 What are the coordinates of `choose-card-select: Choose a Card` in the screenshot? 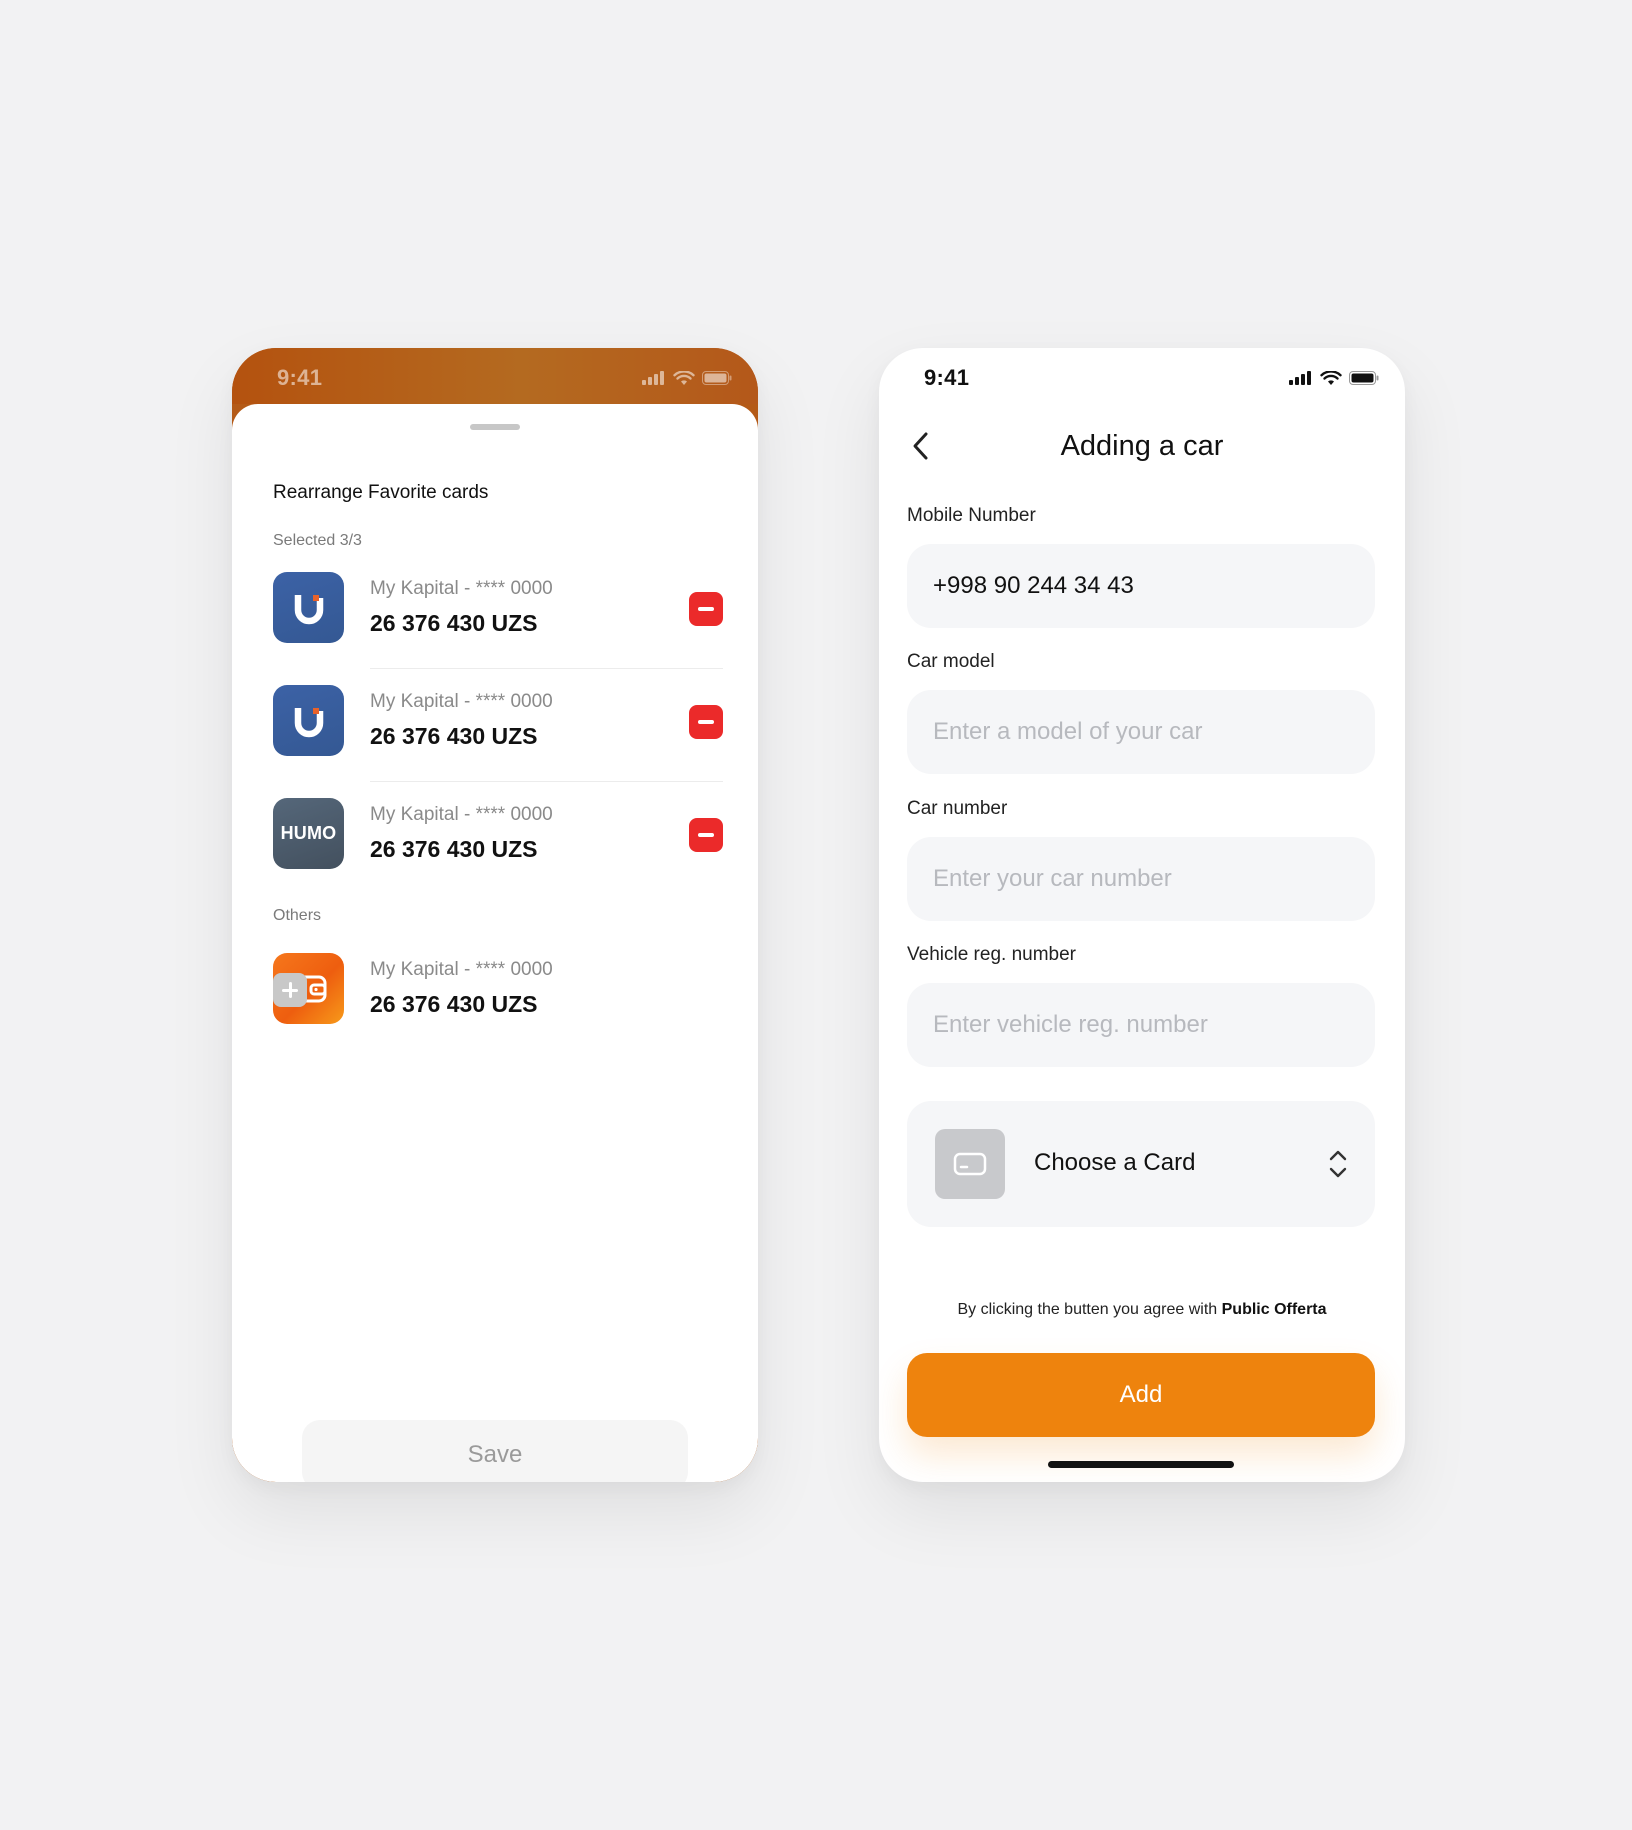 It's located at (1141, 1164).